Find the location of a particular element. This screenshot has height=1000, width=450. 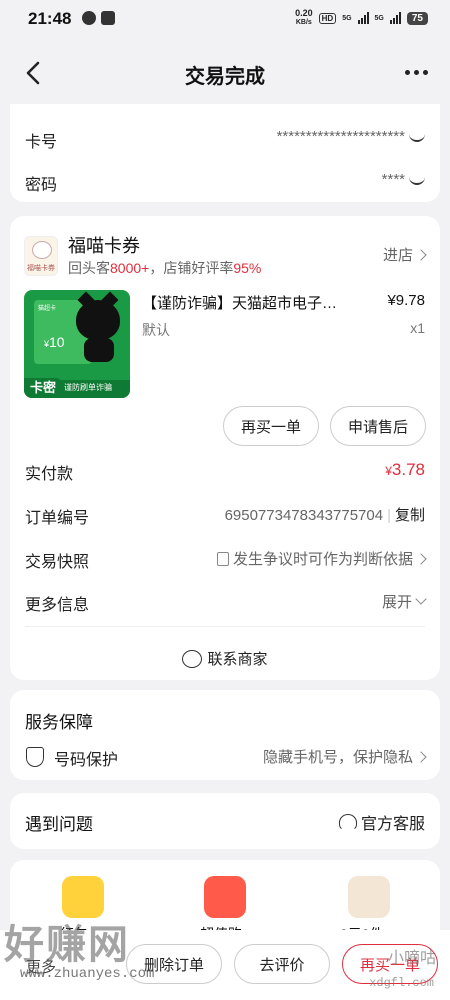

tmall-cat-icon is located at coordinates (98, 320).